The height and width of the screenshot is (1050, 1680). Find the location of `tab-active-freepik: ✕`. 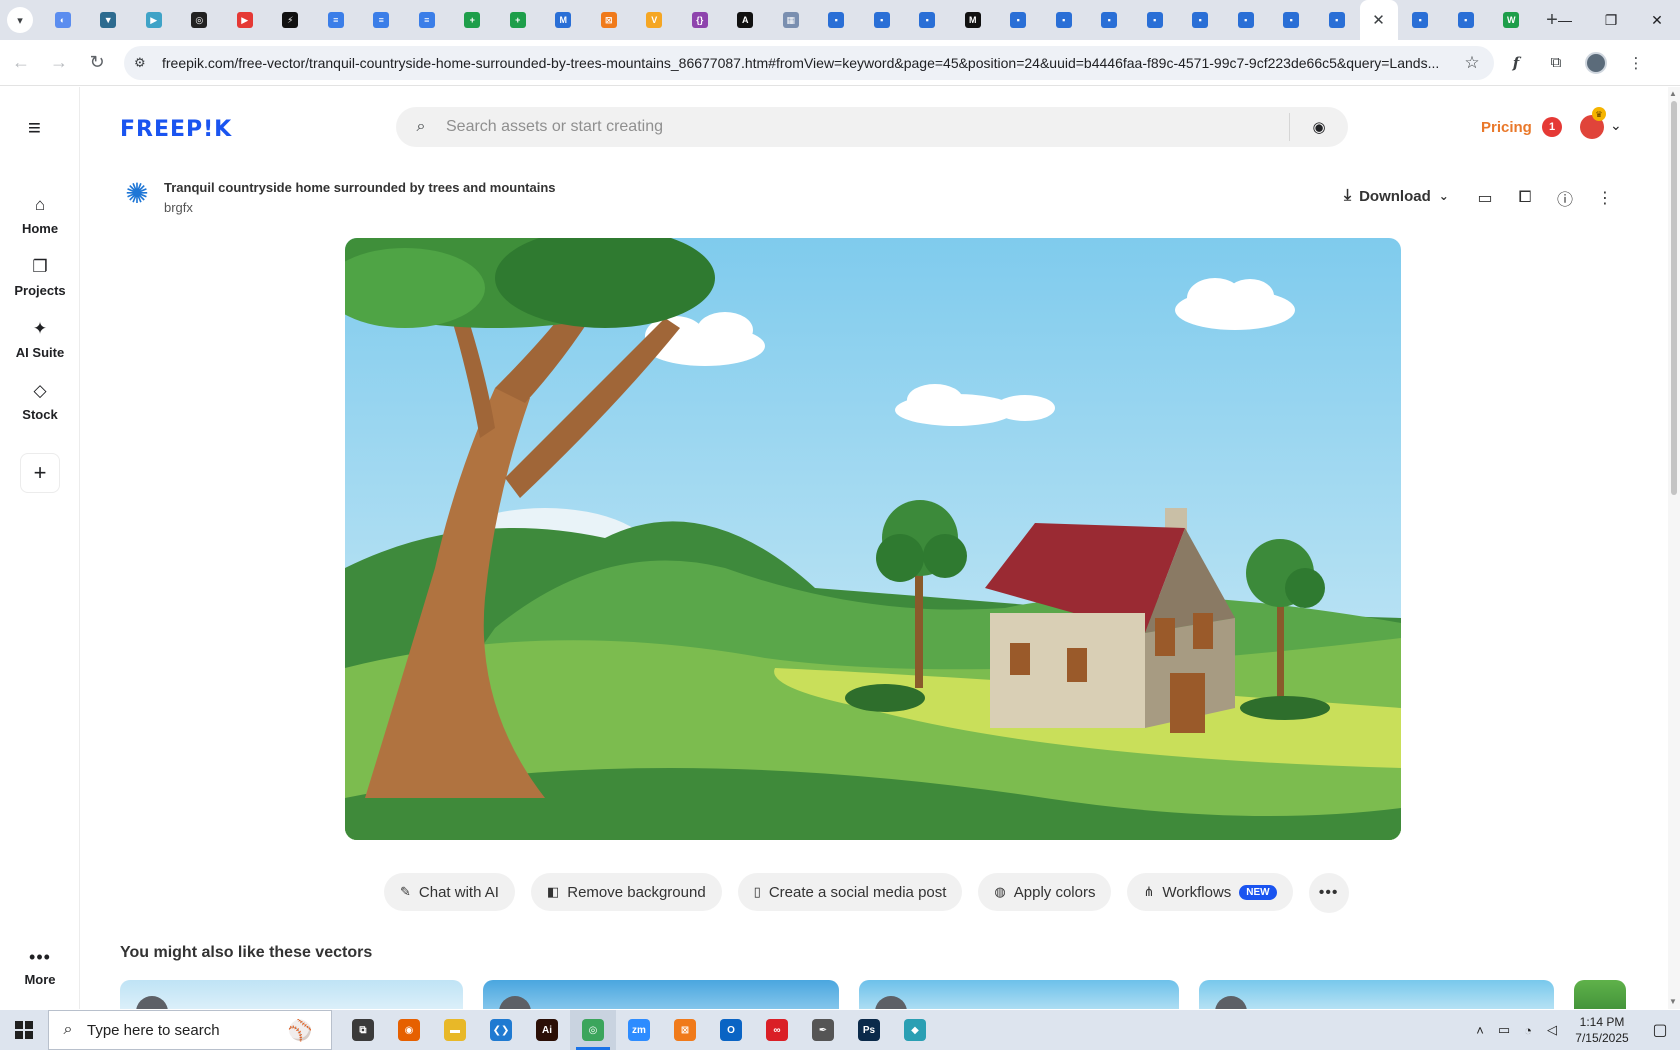

tab-active-freepik: ✕ is located at coordinates (1378, 20).